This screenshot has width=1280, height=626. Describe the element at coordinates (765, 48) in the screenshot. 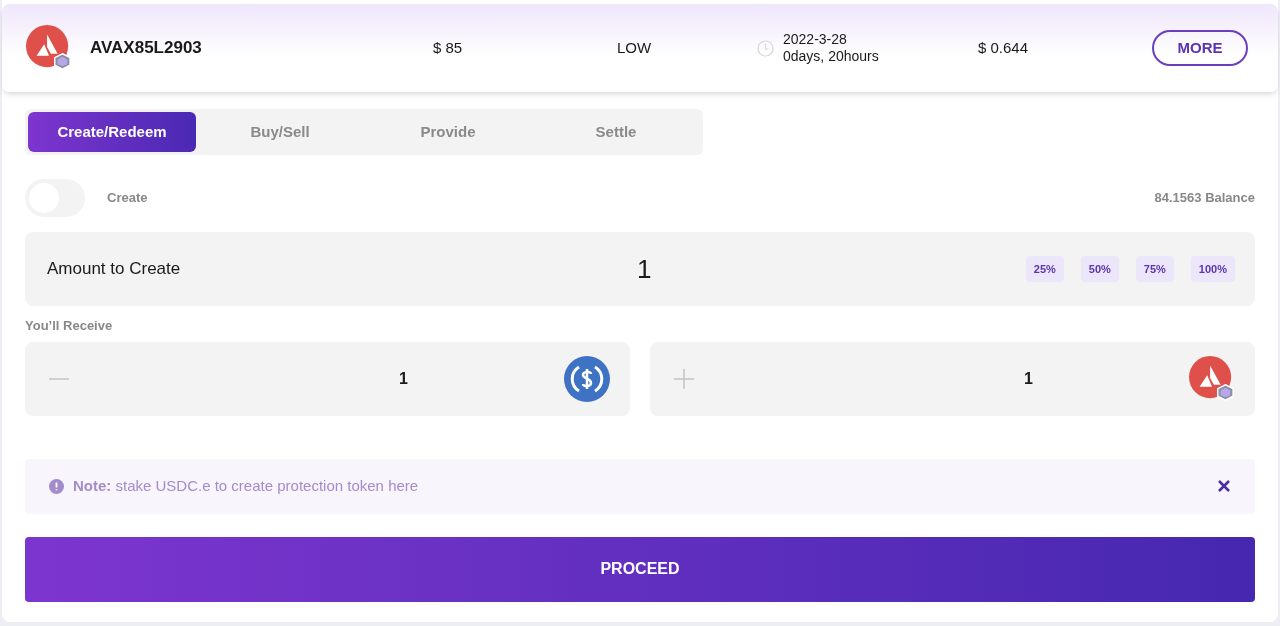

I see `clock-icon` at that location.